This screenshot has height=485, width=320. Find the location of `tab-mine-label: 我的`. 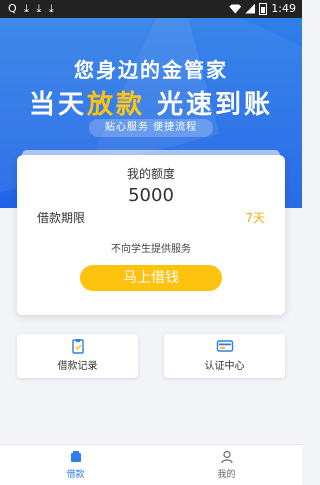

tab-mine-label: 我的 is located at coordinates (226, 475).